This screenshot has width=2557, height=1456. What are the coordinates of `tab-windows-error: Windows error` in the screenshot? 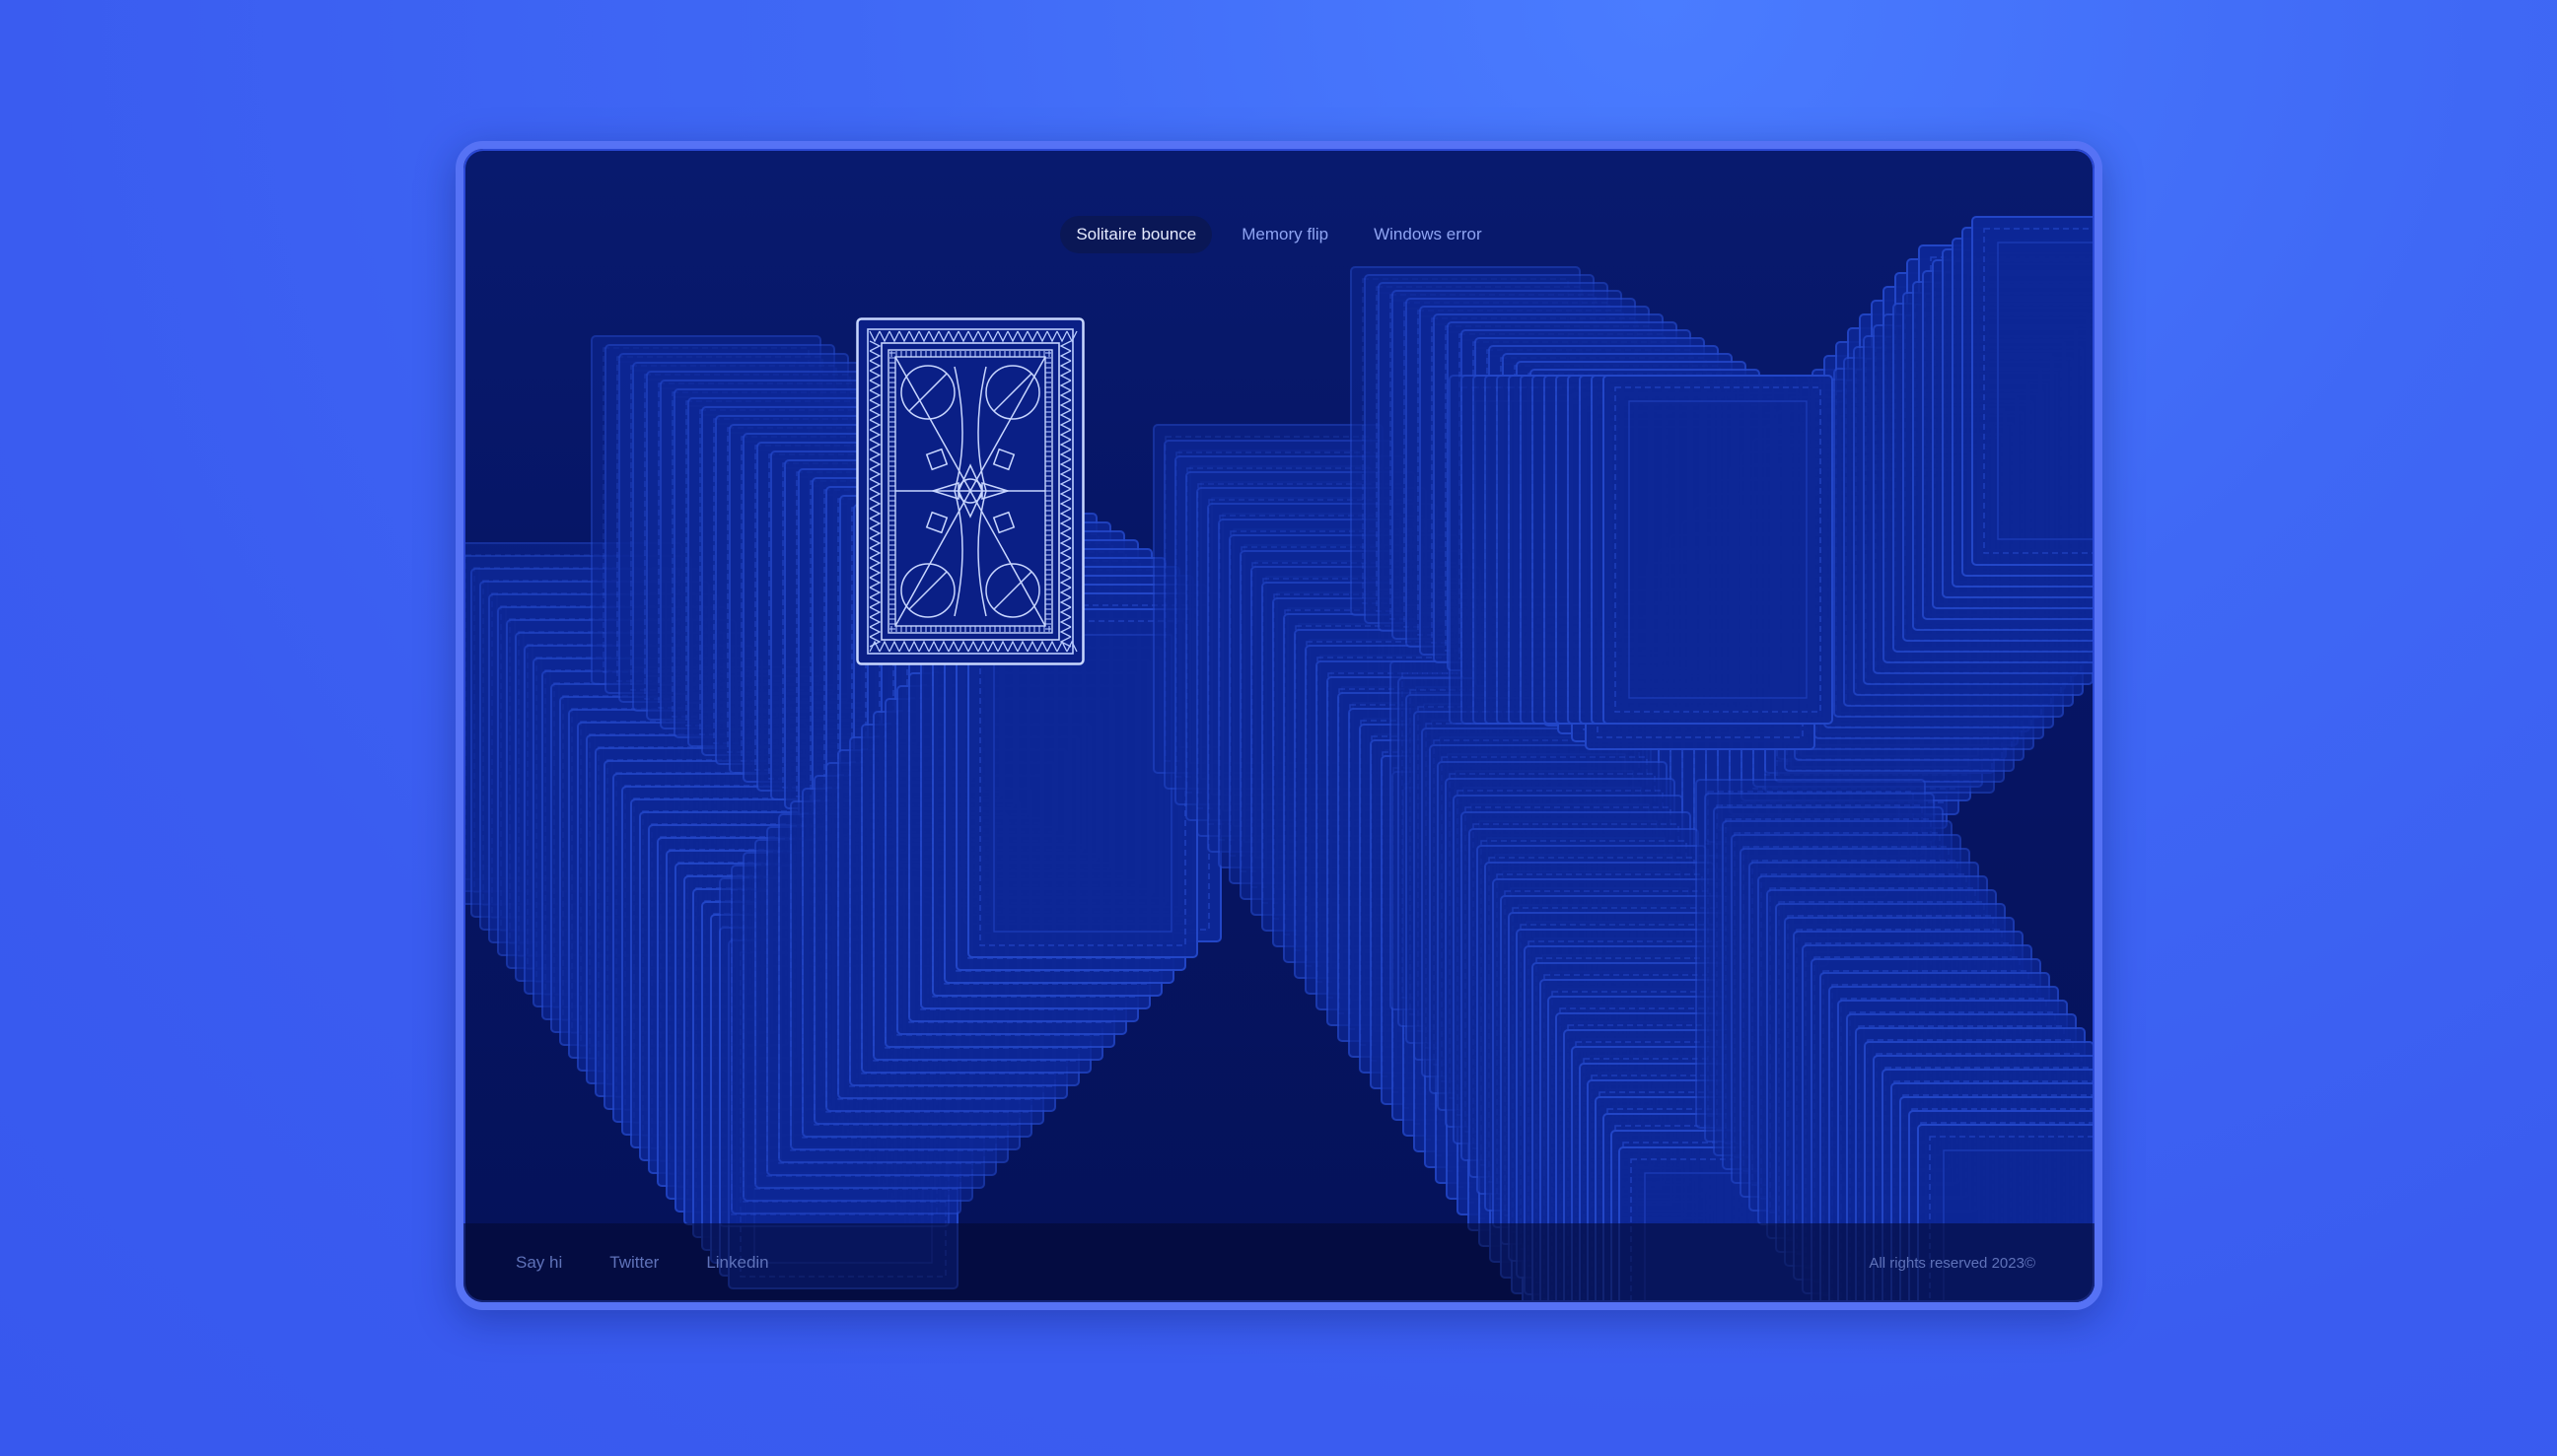 It's located at (1428, 234).